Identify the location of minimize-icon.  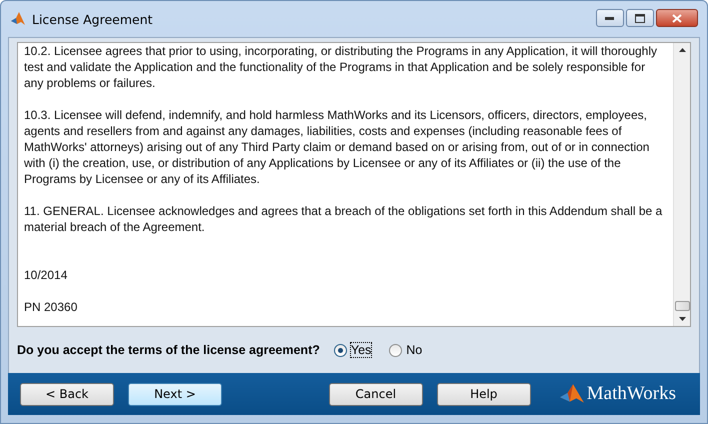
(610, 18).